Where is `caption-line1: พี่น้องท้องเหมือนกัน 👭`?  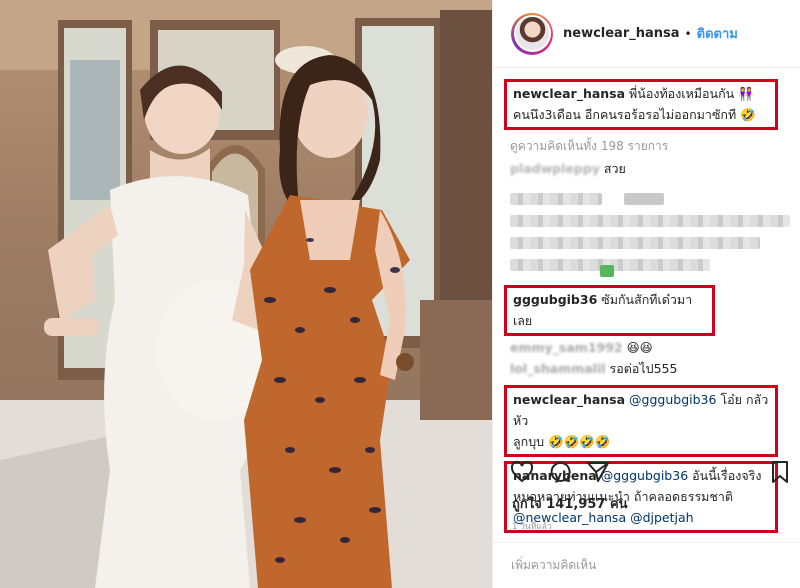
caption-line1: พี่น้องท้องเหมือนกัน 👭 is located at coordinates (691, 93).